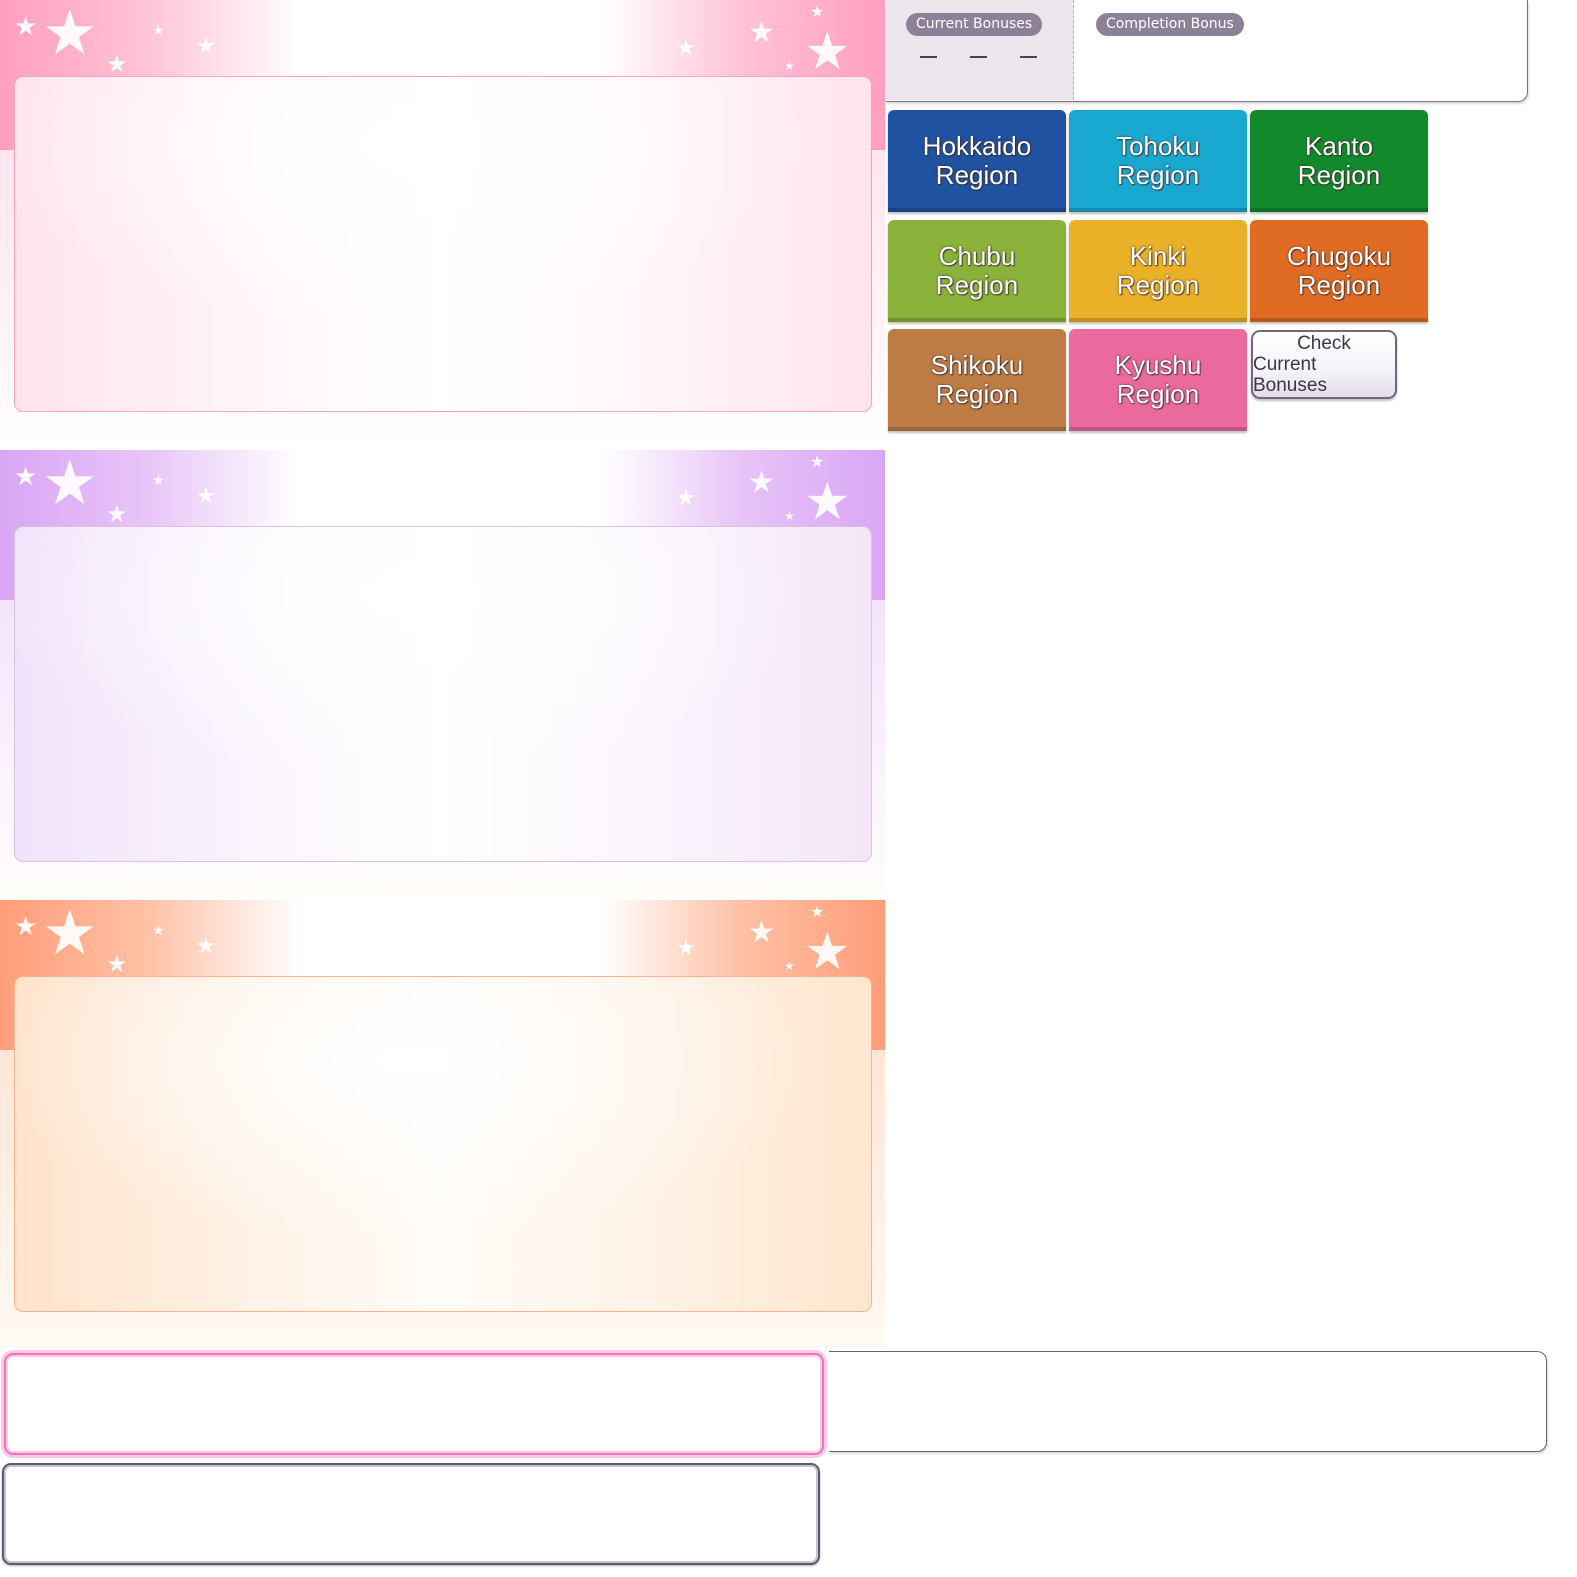  I want to click on region-name: Chugoku, so click(1339, 256).